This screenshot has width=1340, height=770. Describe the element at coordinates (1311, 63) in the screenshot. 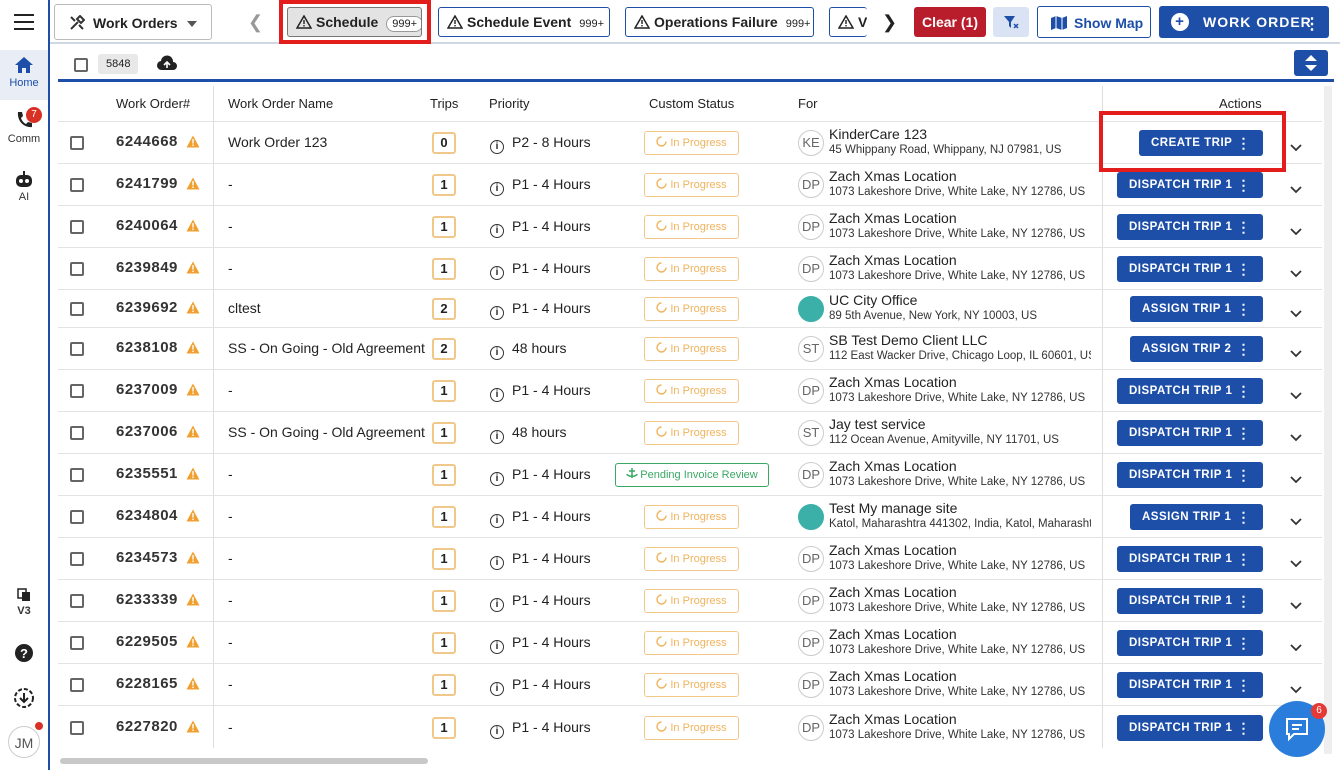

I see `sort-button` at that location.